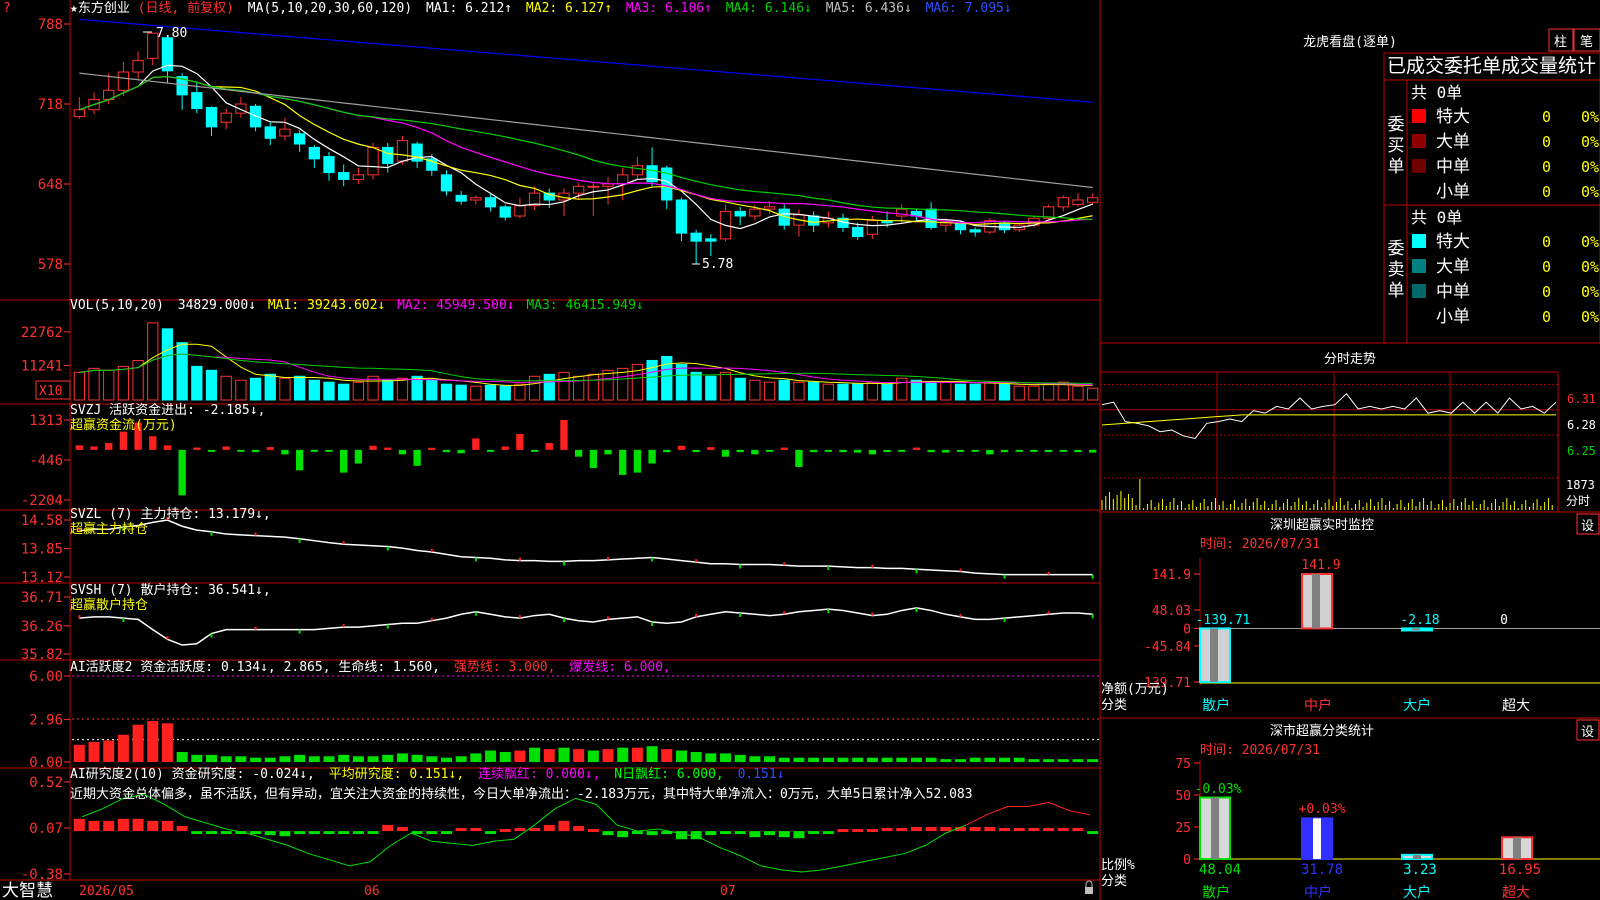  Describe the element at coordinates (869, 8) in the screenshot. I see `ma5-value: MA5: 6.436↓` at that location.